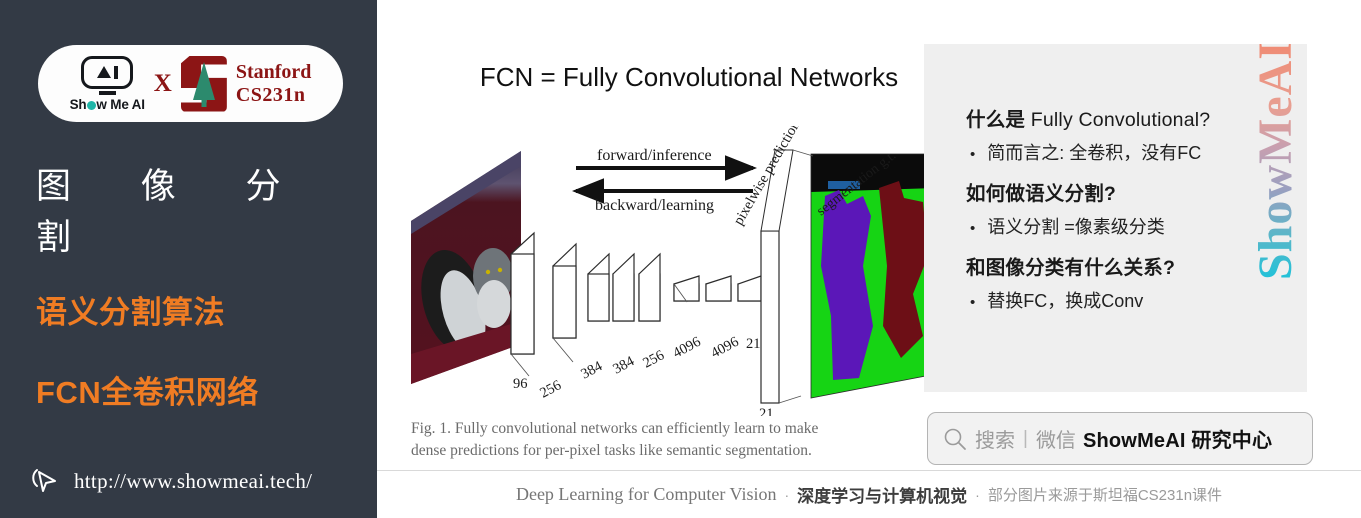 Image resolution: width=1361 pixels, height=518 pixels. Describe the element at coordinates (882, 496) in the screenshot. I see `footer-text-cn: 深度学习与计算机视觉` at that location.